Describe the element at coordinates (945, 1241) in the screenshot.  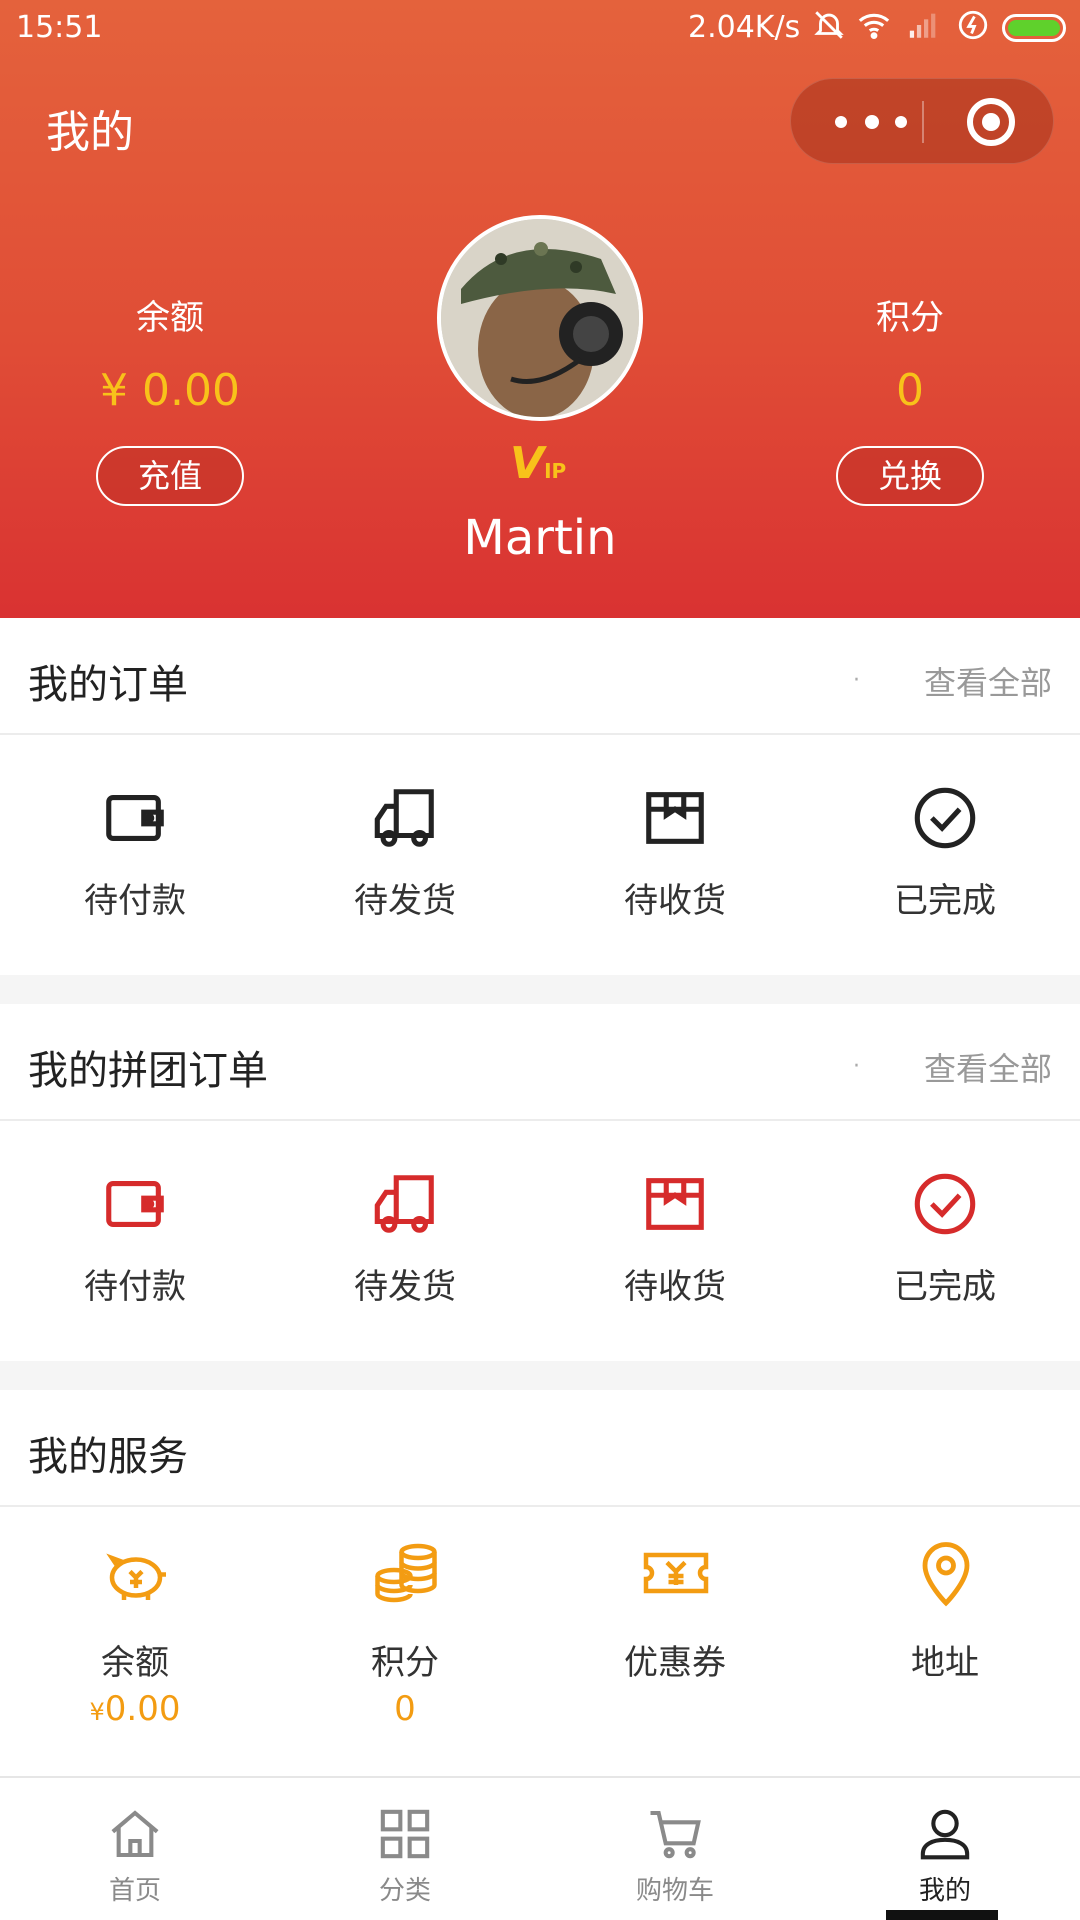
I see `group-order-completed: 已完成` at that location.